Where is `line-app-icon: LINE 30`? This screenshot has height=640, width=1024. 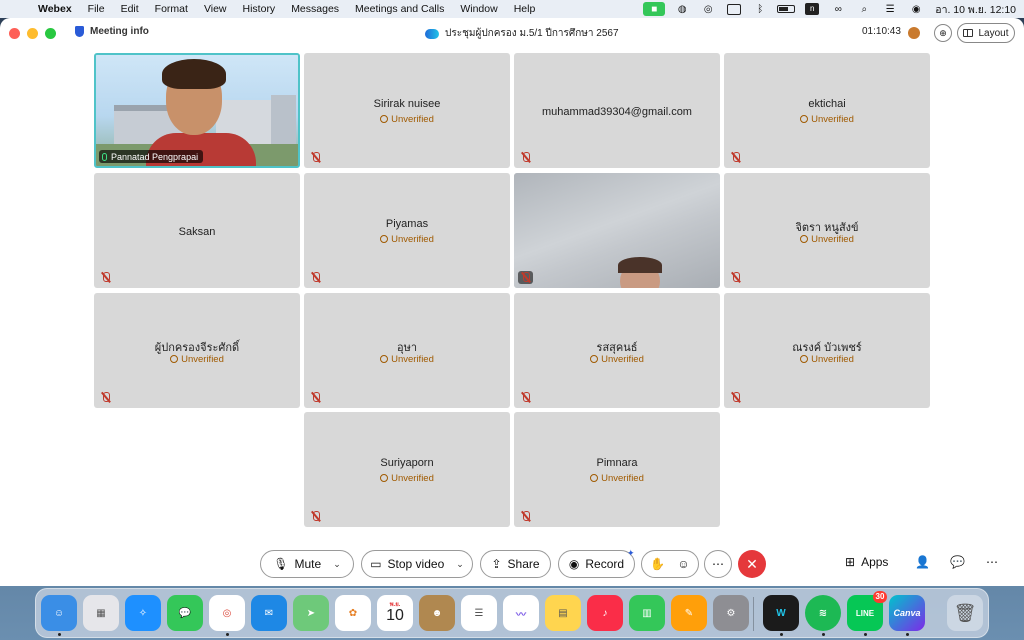 line-app-icon: LINE 30 is located at coordinates (867, 611).